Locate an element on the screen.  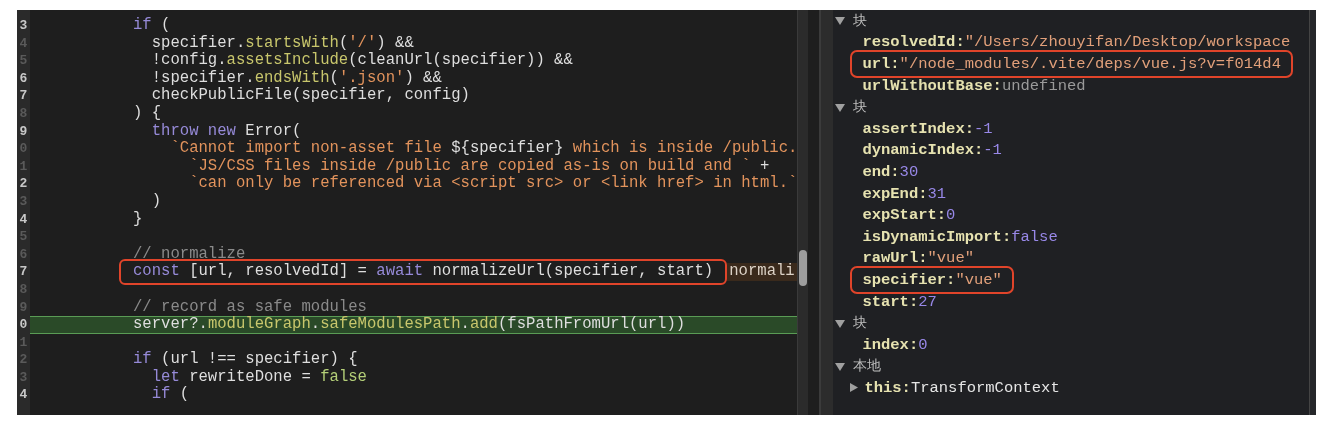
code-line: `can only be referenced via <script src> or <link href> in html.` is located at coordinates (492, 184).